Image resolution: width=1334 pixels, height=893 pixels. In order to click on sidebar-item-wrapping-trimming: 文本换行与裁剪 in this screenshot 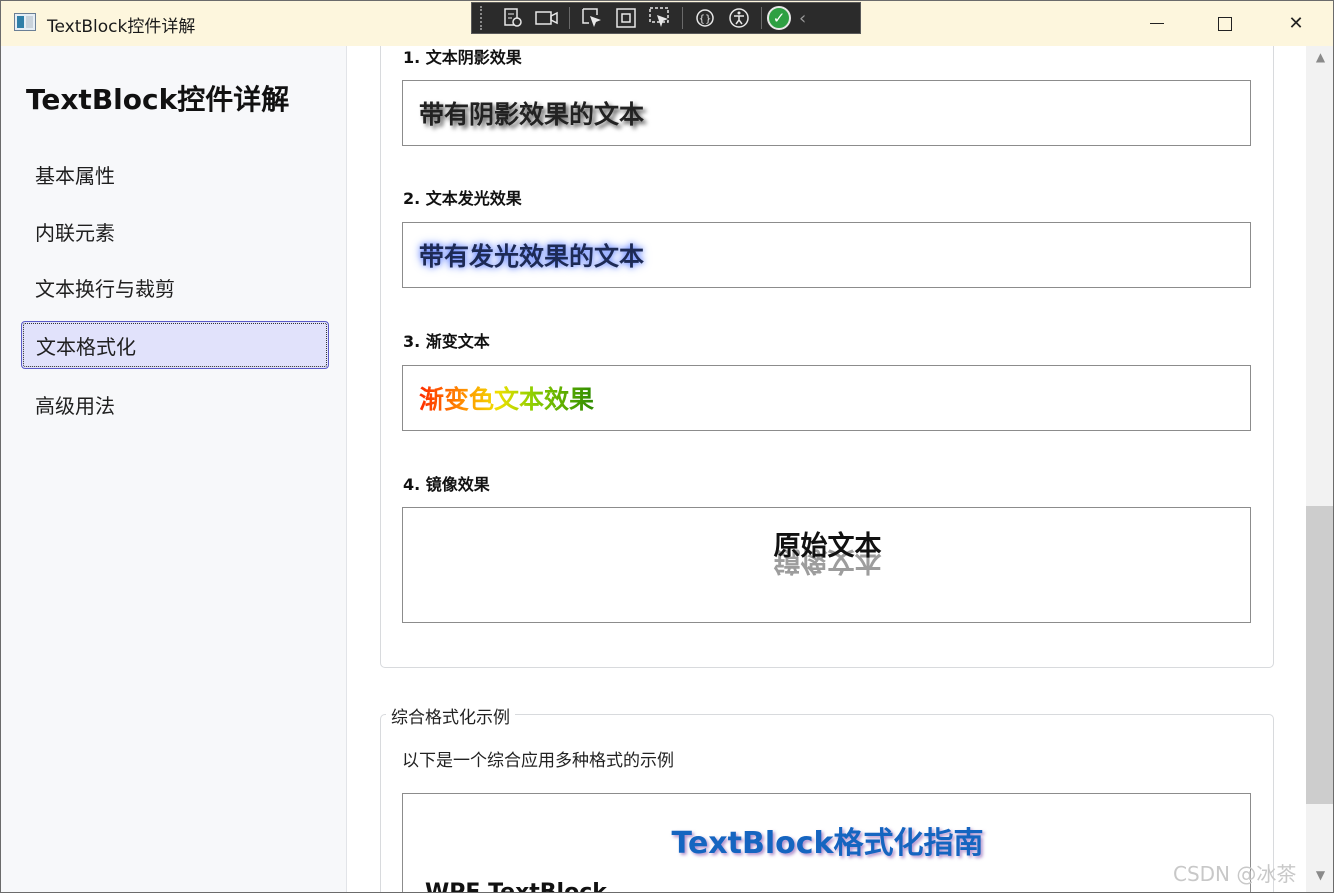, I will do `click(175, 287)`.